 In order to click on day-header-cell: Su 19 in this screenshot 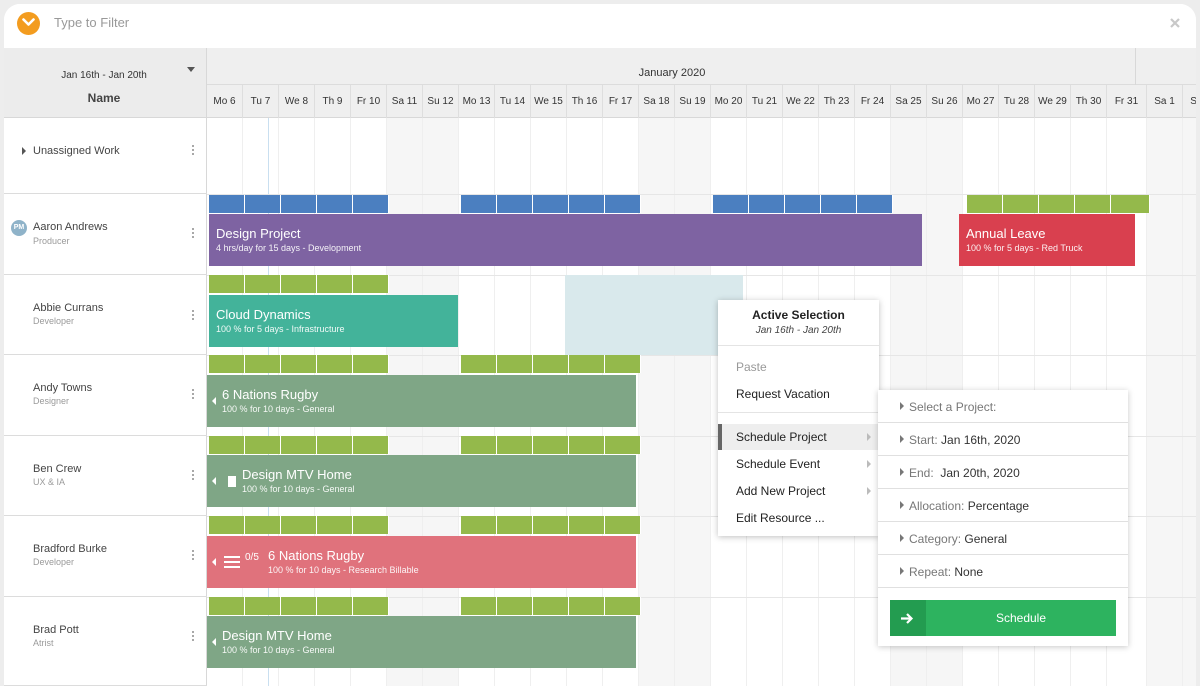, I will do `click(693, 101)`.